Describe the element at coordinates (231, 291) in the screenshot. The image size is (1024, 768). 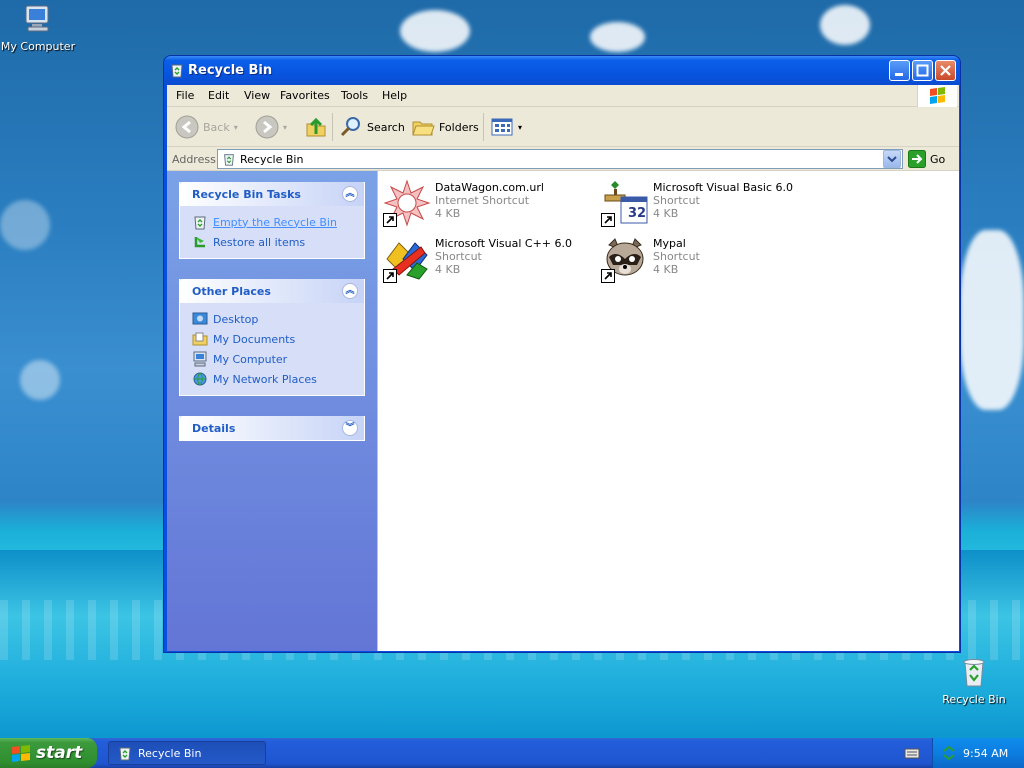
I see `panel-title: Other Places` at that location.